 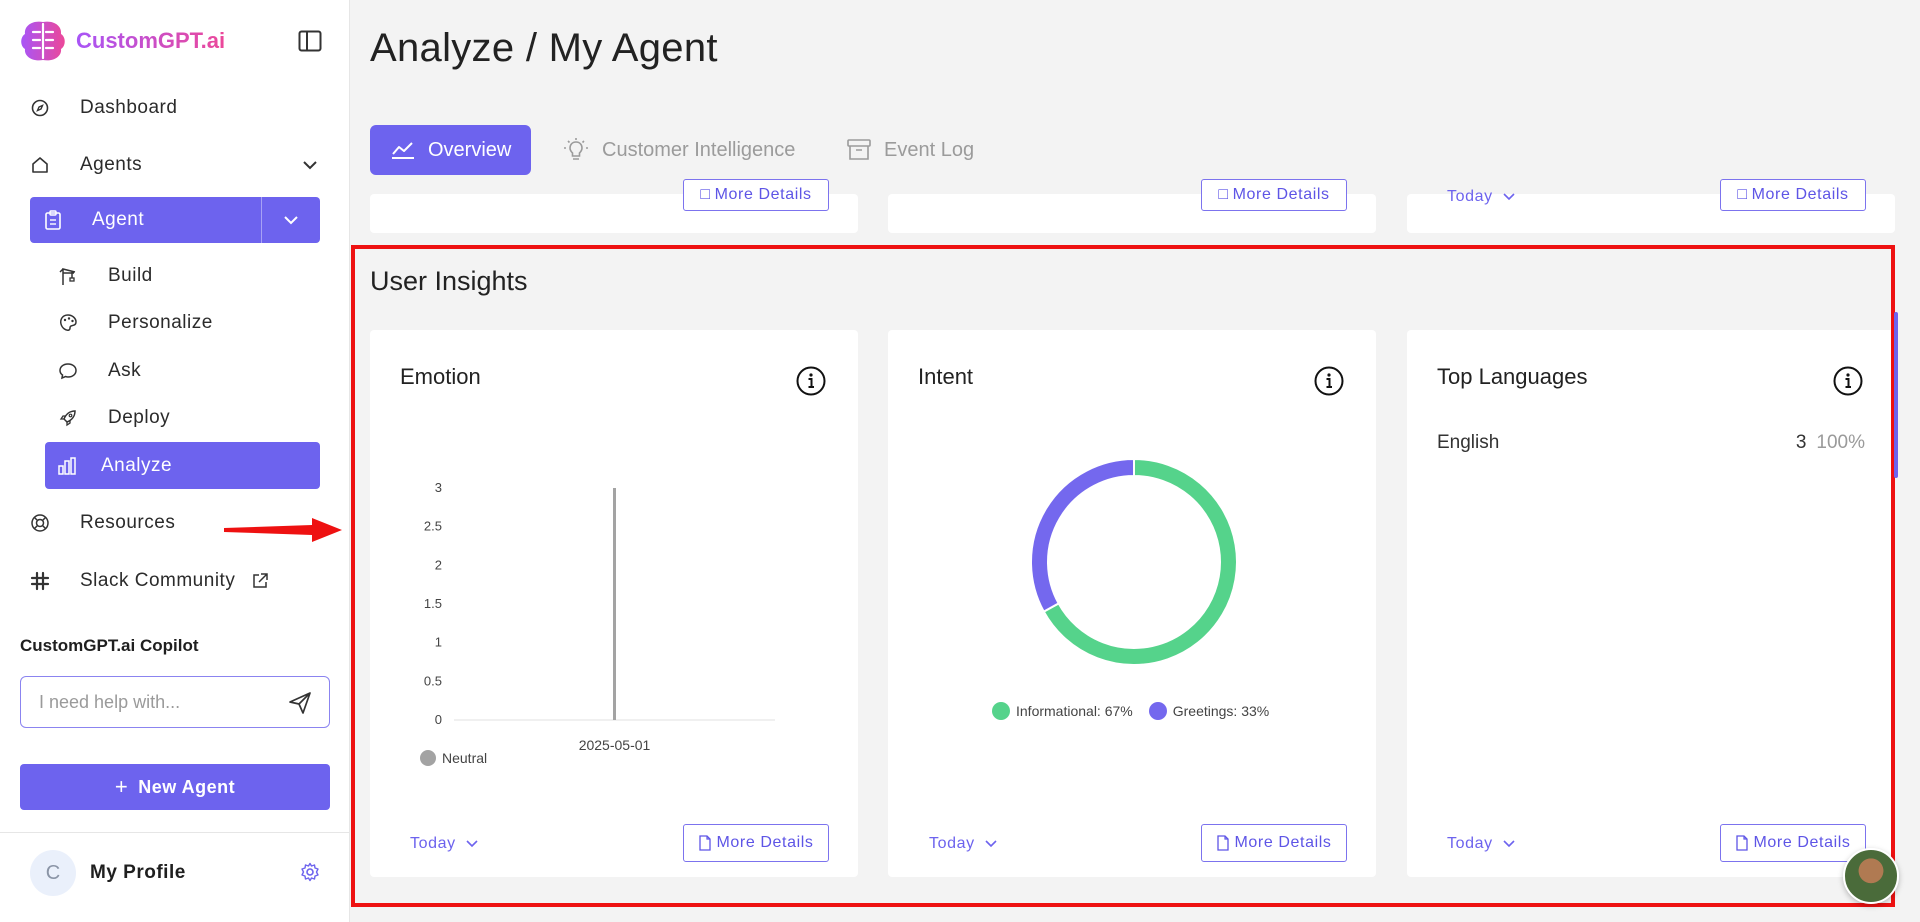 I want to click on sidebar-item-label: Agent, so click(x=118, y=219).